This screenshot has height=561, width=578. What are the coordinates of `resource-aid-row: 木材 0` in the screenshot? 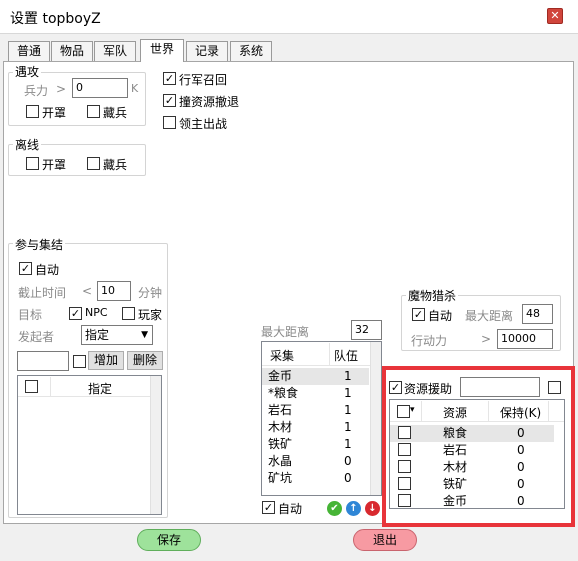 It's located at (472, 467).